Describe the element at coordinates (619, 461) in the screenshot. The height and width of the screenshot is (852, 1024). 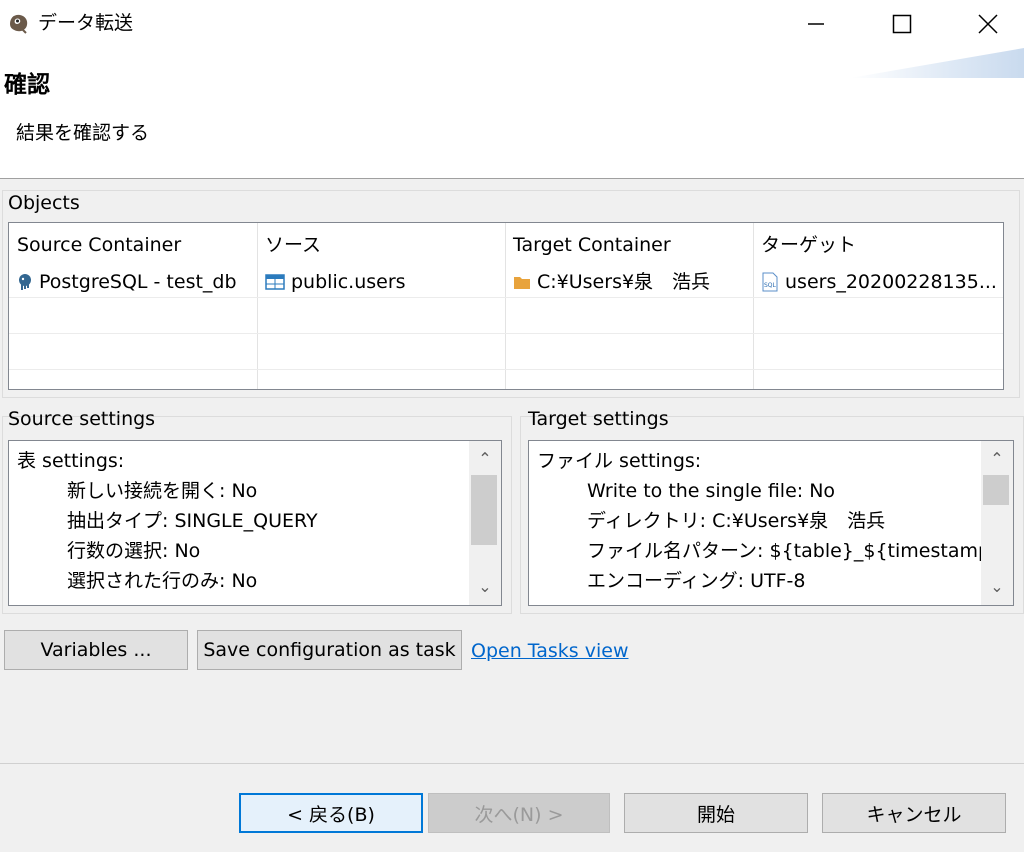
I see `target-settings-heading: ファイル settings:` at that location.